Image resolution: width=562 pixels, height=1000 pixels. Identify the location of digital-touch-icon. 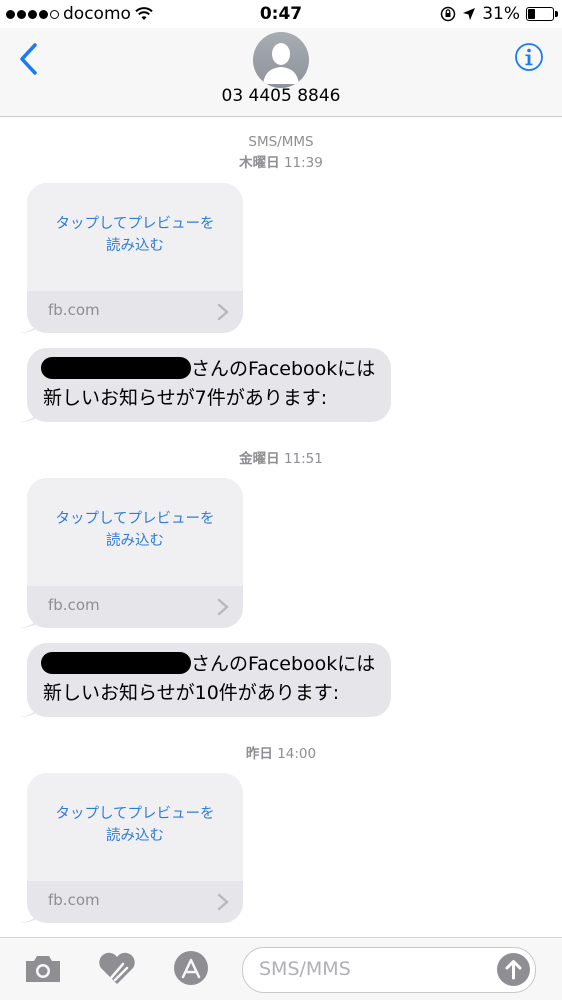
(117, 968).